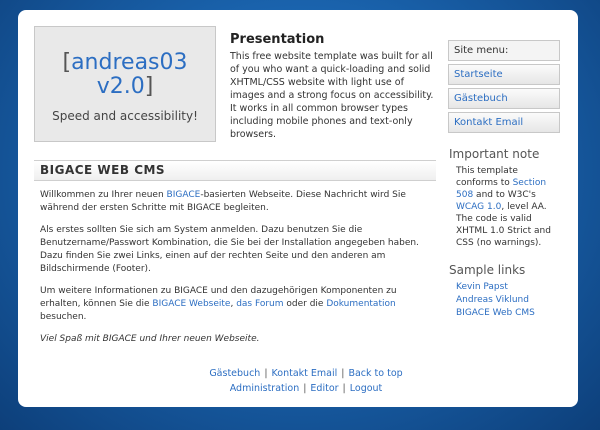 This screenshot has height=430, width=600. I want to click on sample-links-title: Sample links, so click(487, 270).